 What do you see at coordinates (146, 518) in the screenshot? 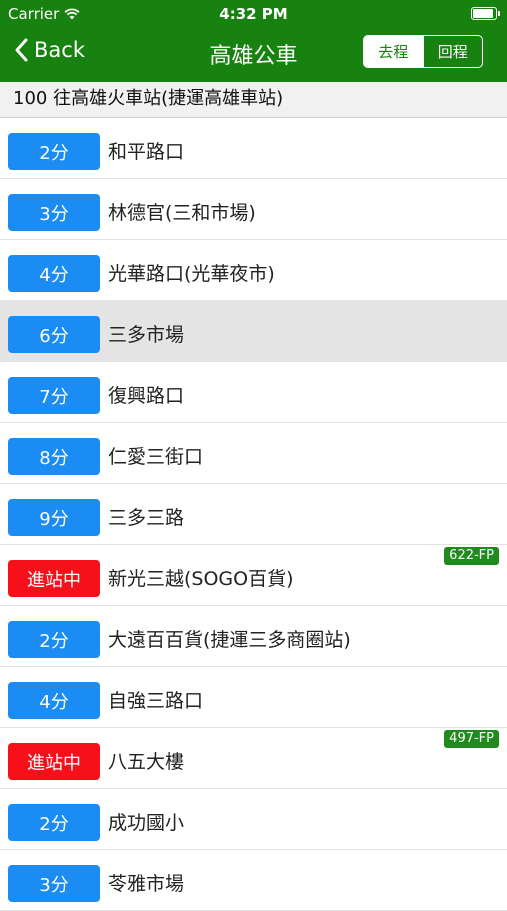
I see `stop-name: 三多三路` at bounding box center [146, 518].